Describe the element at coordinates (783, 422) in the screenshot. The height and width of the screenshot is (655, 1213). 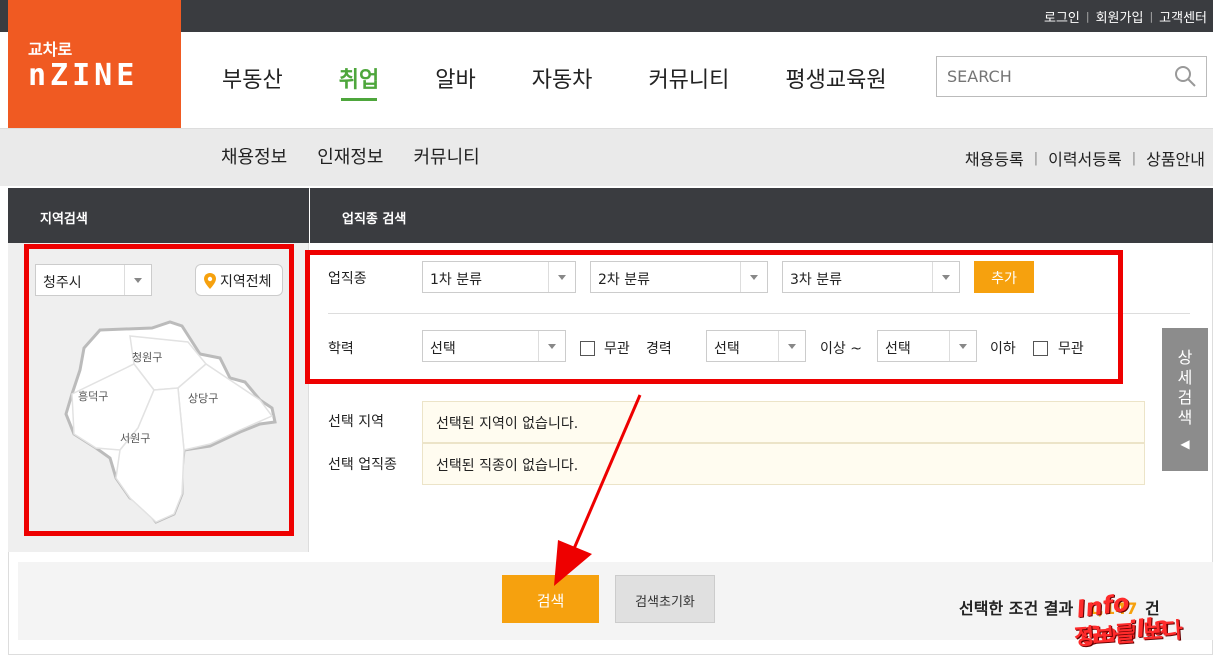
I see `selected-region-box: 선택된 지역이 없습니다.` at that location.